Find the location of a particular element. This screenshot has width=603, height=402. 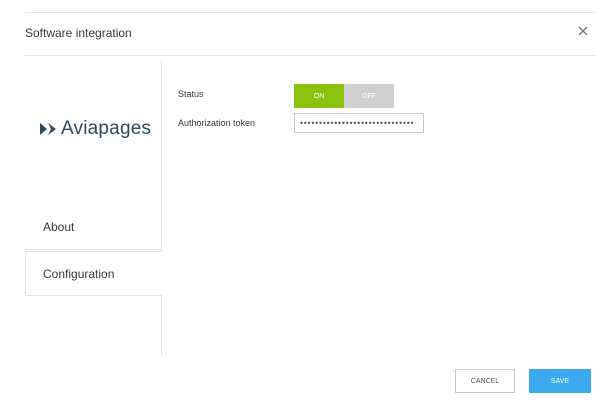

logo-text: Aviapages is located at coordinates (106, 128).